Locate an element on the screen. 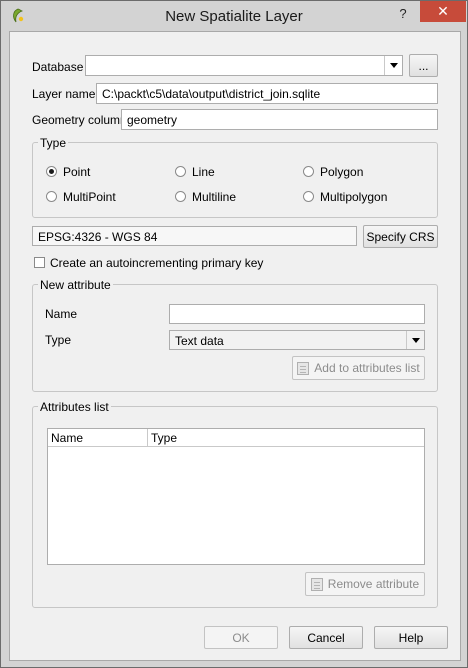 The height and width of the screenshot is (668, 468). radio-line-label: Line is located at coordinates (203, 172).